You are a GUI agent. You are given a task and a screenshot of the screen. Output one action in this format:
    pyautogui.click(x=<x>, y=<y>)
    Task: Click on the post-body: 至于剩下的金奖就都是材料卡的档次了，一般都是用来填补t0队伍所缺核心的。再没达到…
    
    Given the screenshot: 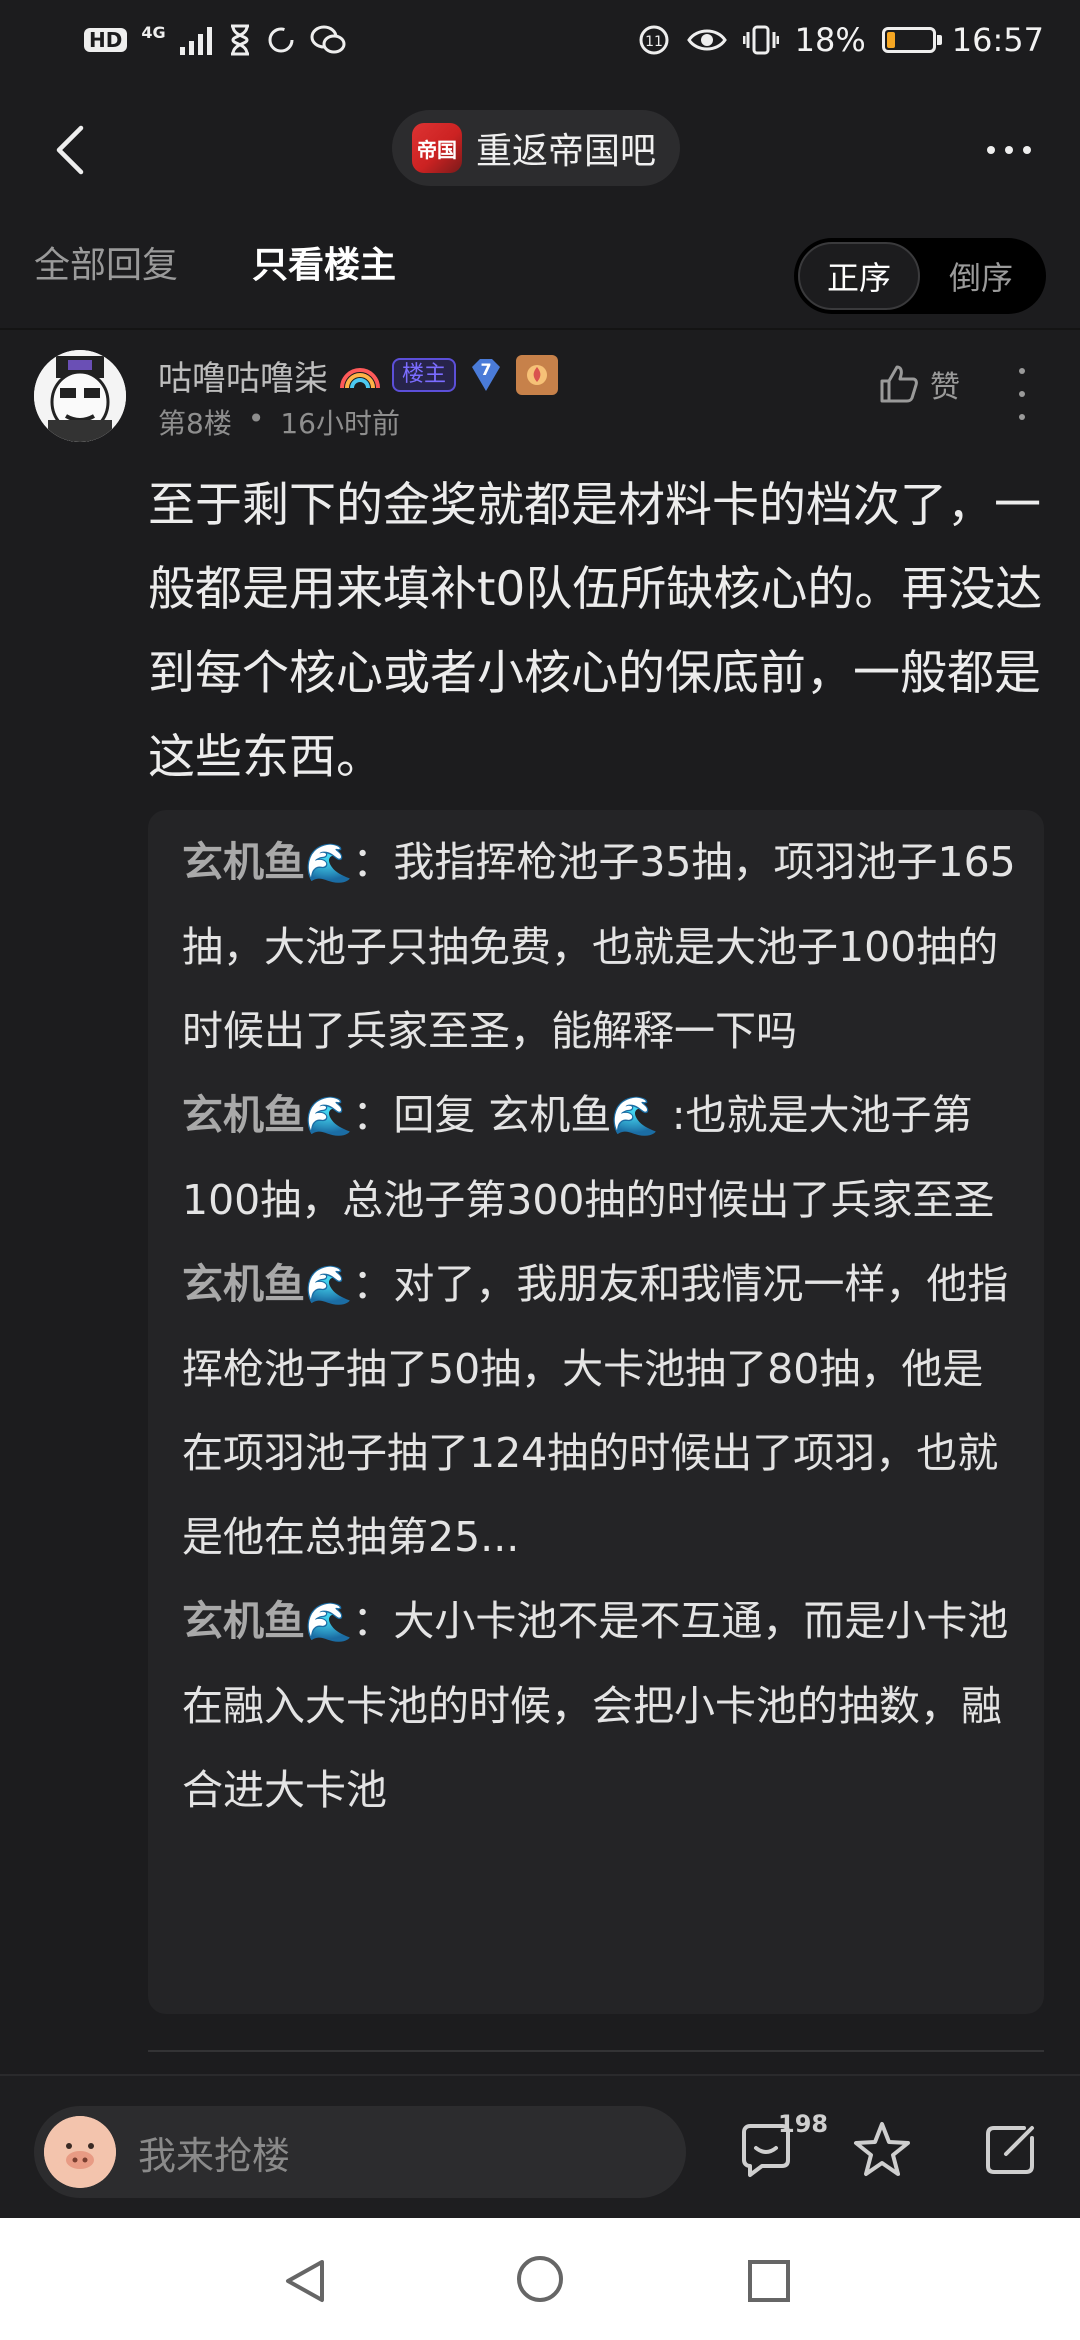 What is the action you would take?
    pyautogui.click(x=595, y=631)
    